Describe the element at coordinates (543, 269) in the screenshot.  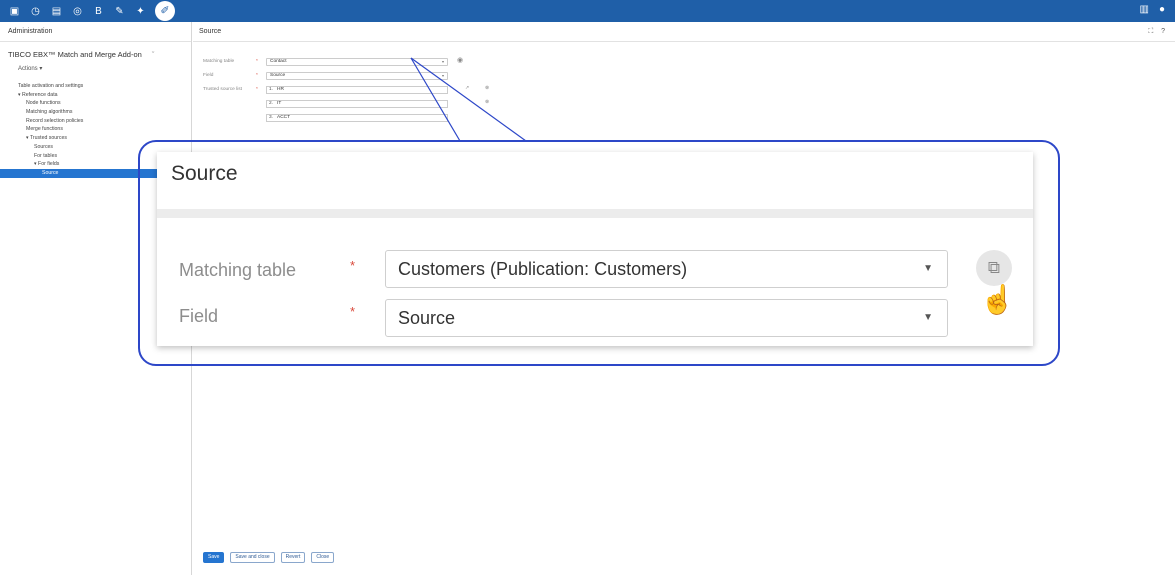
I see `matching-table-value: Customers (Publication: Customers)` at that location.